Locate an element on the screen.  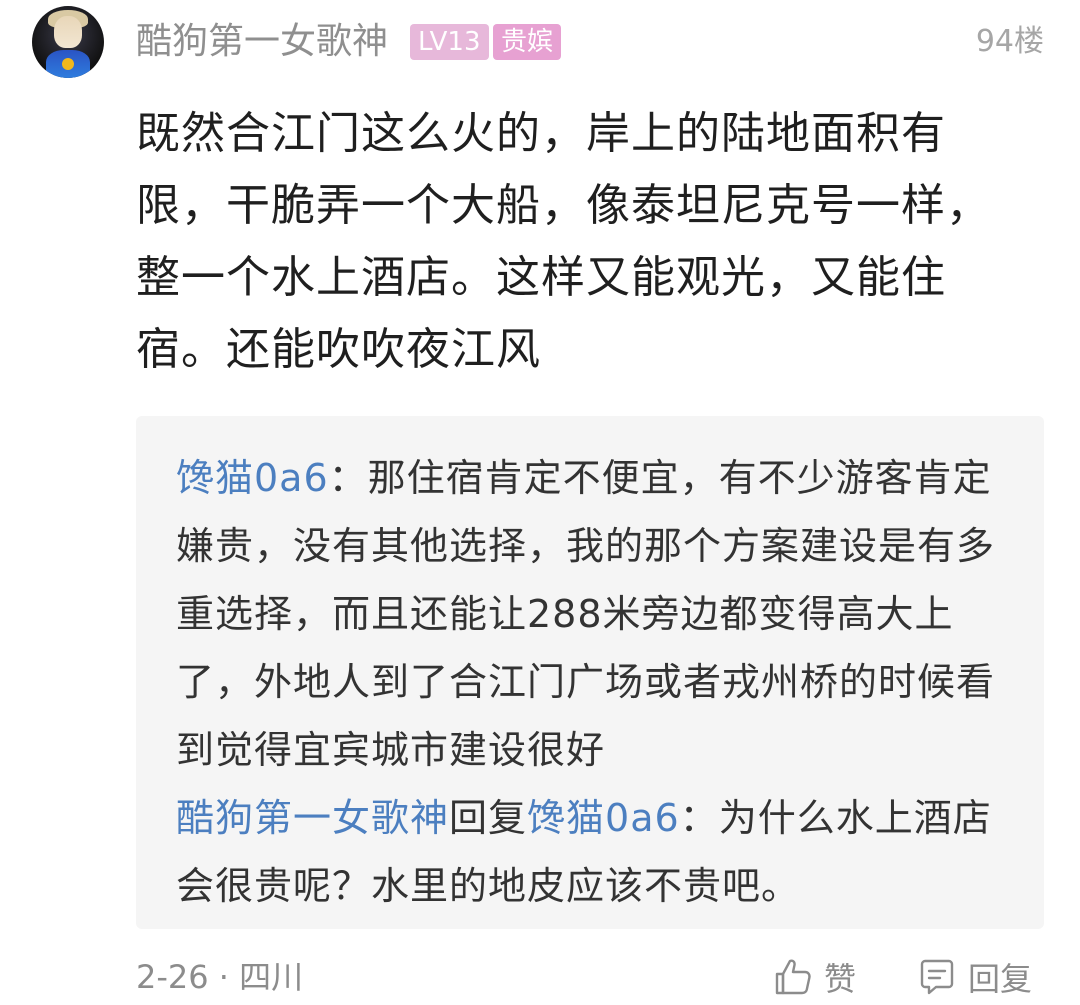
post-meta: 2-26 · 四川 is located at coordinates (220, 977).